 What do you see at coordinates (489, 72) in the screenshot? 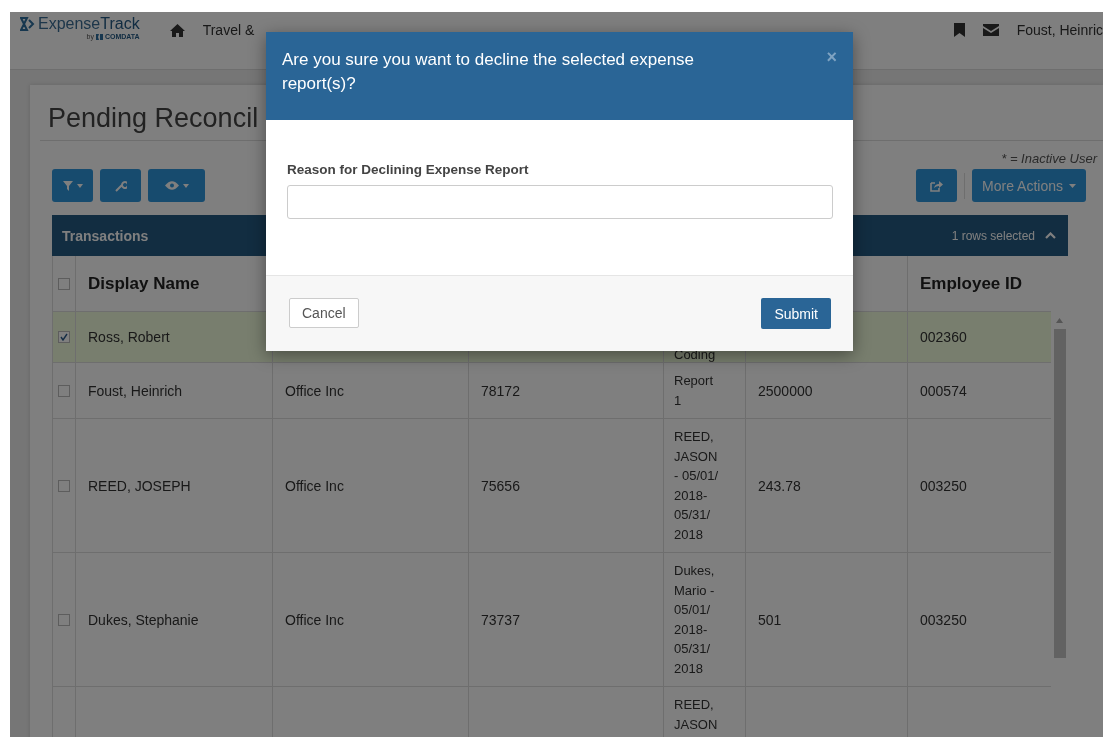
I see `dialog-title: Are you sure you want to decline the selected expense report(s)?` at bounding box center [489, 72].